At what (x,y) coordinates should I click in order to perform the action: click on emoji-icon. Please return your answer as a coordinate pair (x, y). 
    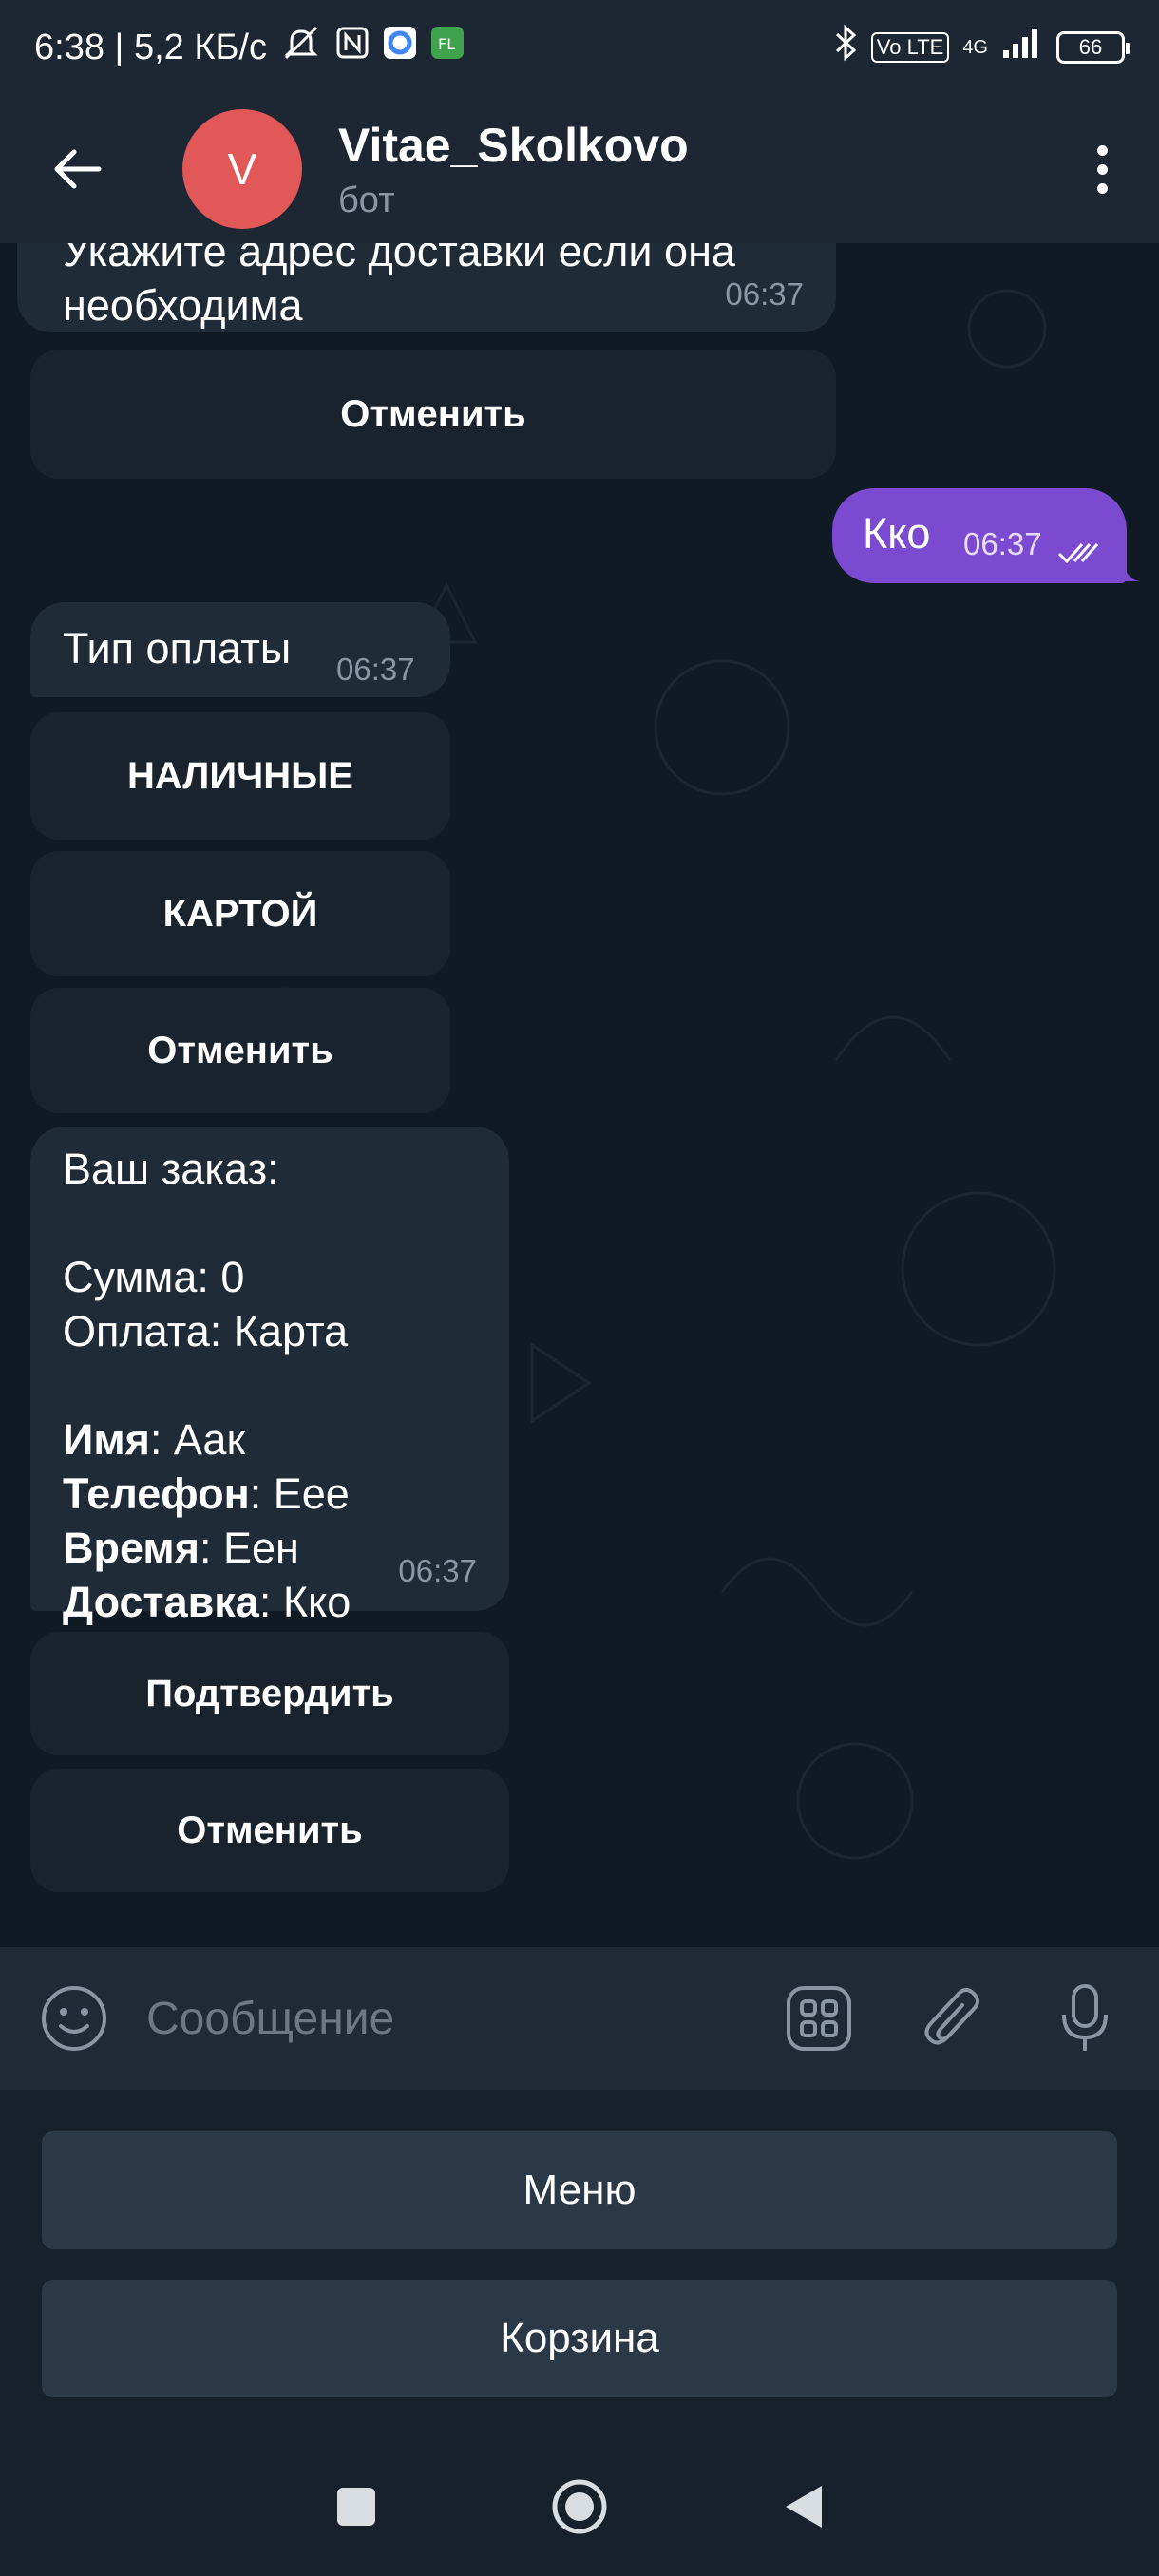
    Looking at the image, I should click on (74, 2018).